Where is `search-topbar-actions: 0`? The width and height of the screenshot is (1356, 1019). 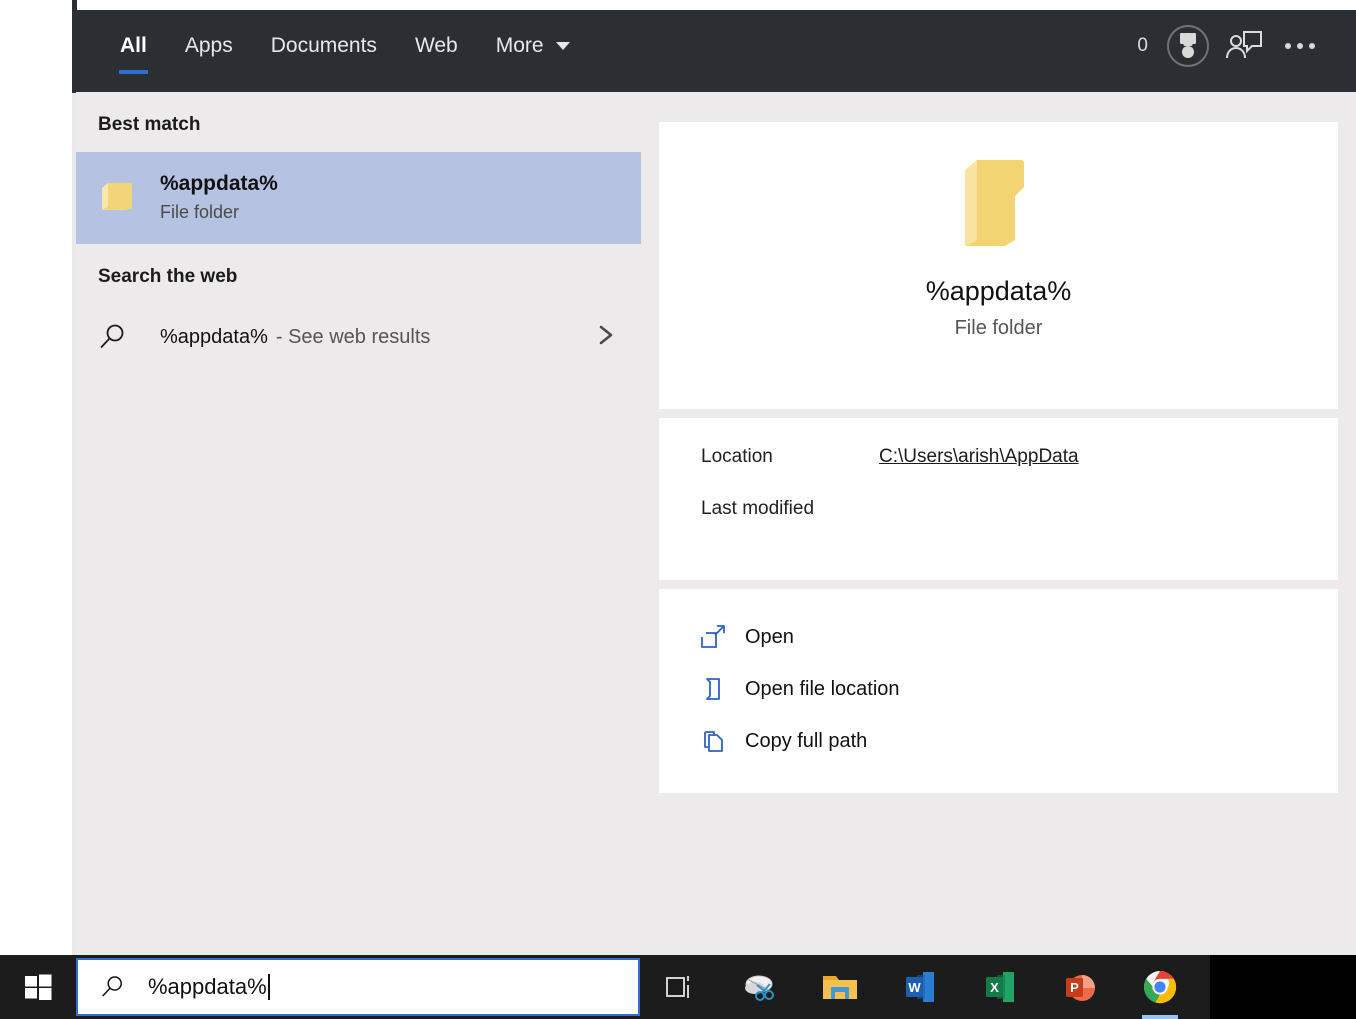
search-topbar-actions: 0 is located at coordinates (1246, 46).